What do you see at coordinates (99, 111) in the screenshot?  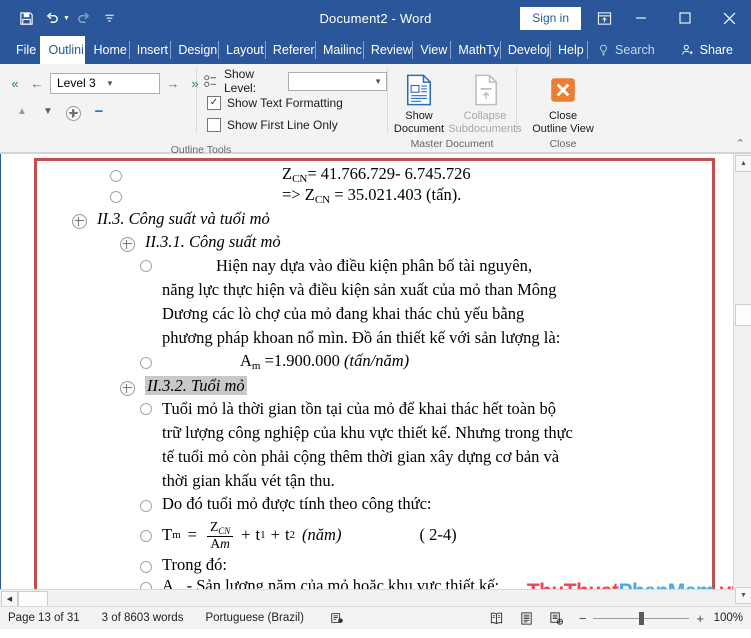 I see `collapse-button: −` at bounding box center [99, 111].